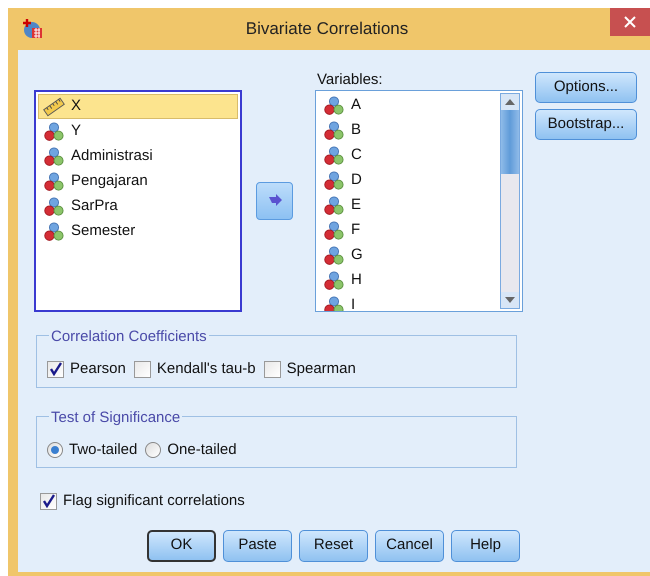  Describe the element at coordinates (408, 155) in the screenshot. I see `variable-item: C` at that location.